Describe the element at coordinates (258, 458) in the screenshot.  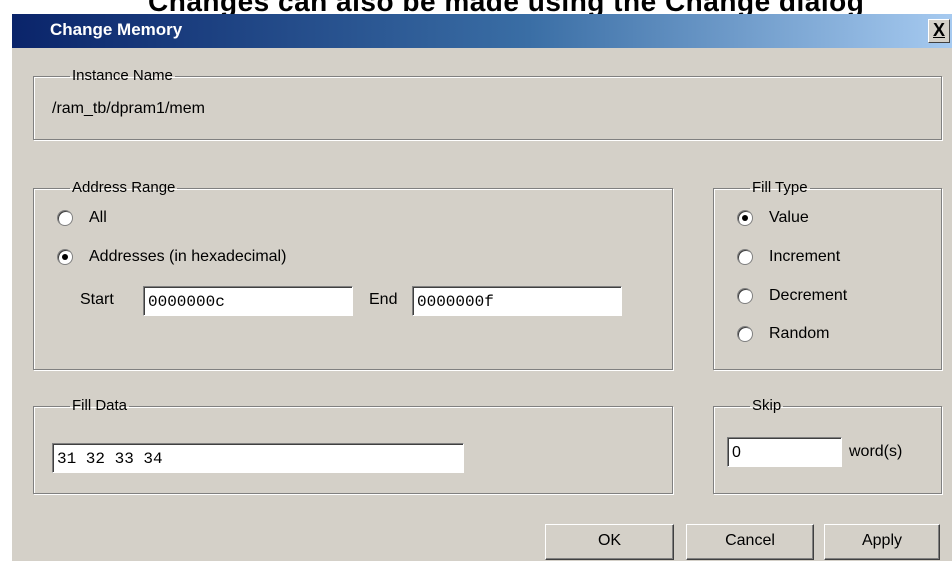
I see `fill-data-field: 31 32 33 34` at that location.